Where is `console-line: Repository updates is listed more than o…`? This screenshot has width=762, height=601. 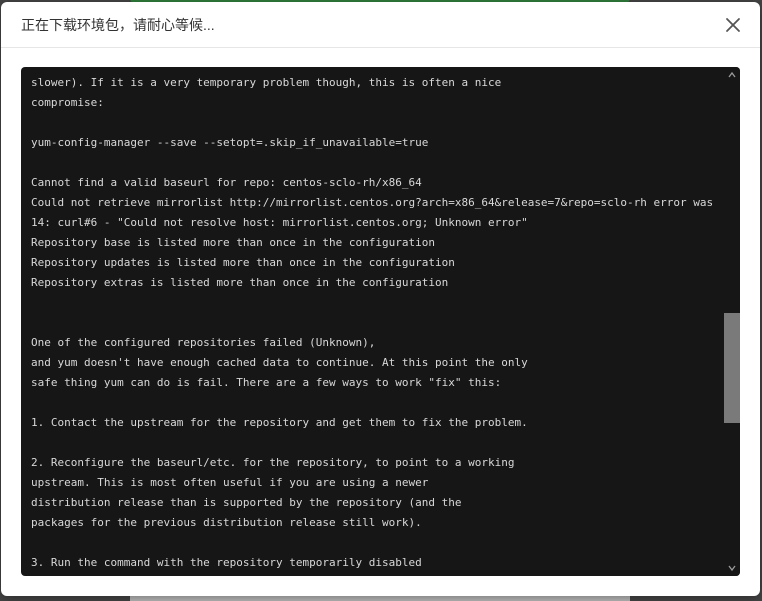 console-line: Repository updates is listed more than o… is located at coordinates (243, 262).